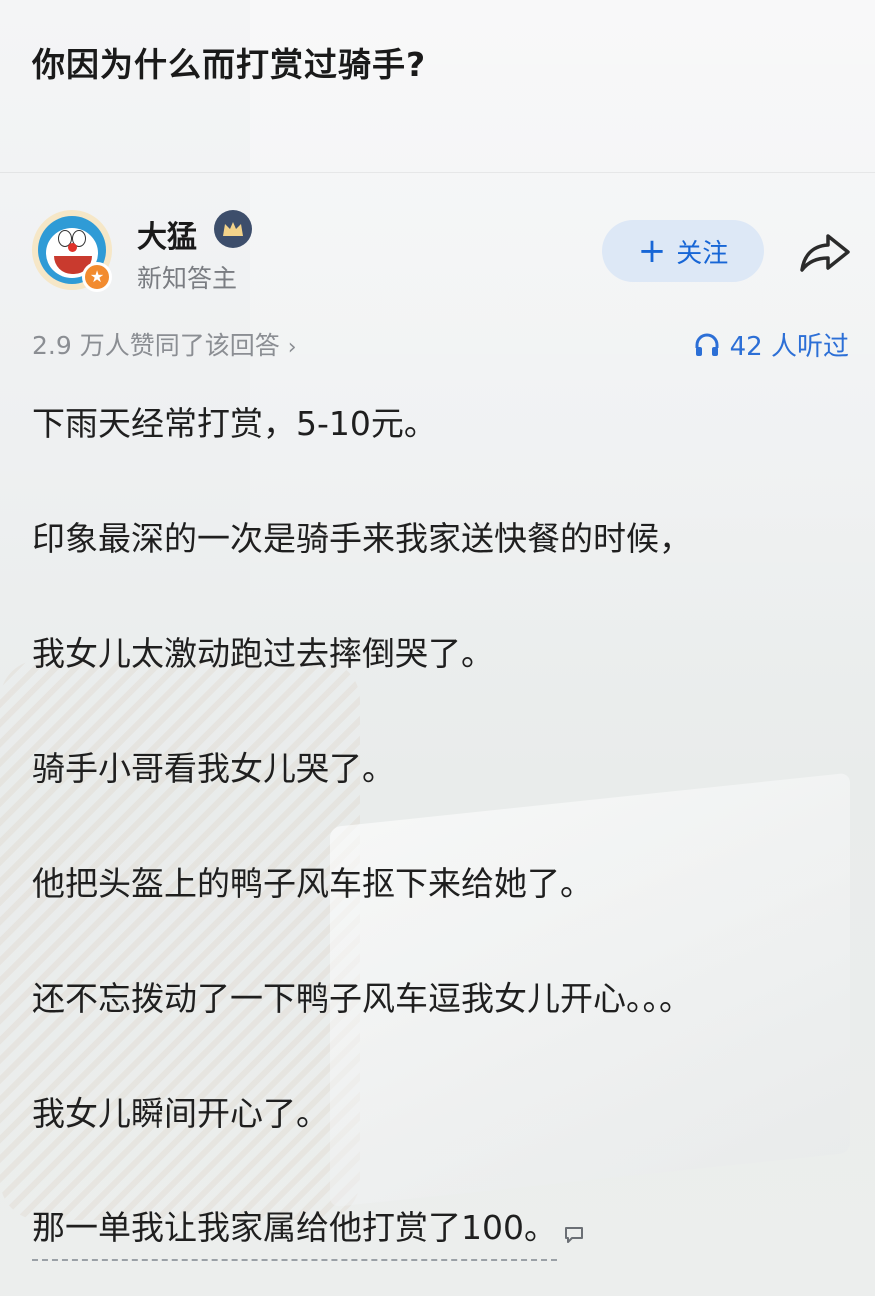 The height and width of the screenshot is (1296, 875). I want to click on crown-icon, so click(233, 229).